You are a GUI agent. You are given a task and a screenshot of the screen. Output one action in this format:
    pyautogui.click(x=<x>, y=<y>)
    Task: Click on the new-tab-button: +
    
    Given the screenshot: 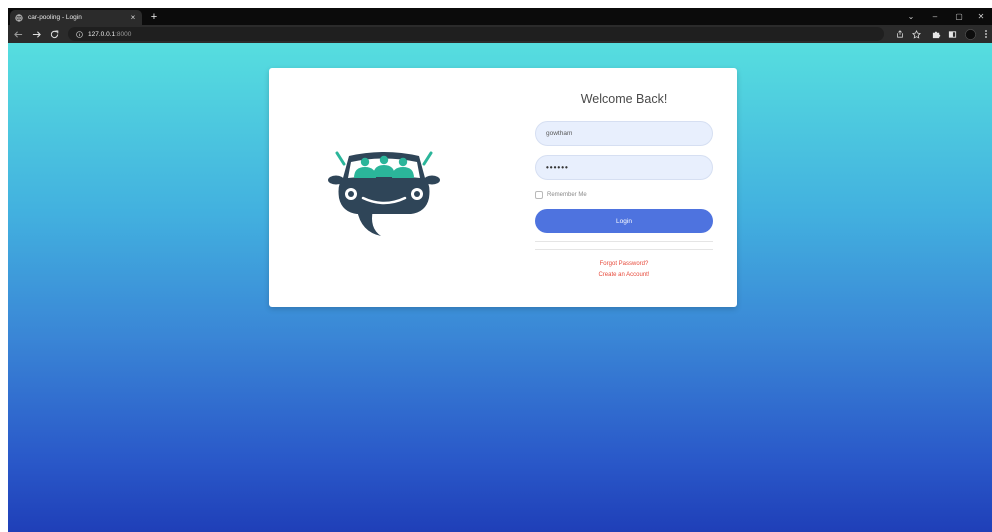 What is the action you would take?
    pyautogui.click(x=154, y=16)
    